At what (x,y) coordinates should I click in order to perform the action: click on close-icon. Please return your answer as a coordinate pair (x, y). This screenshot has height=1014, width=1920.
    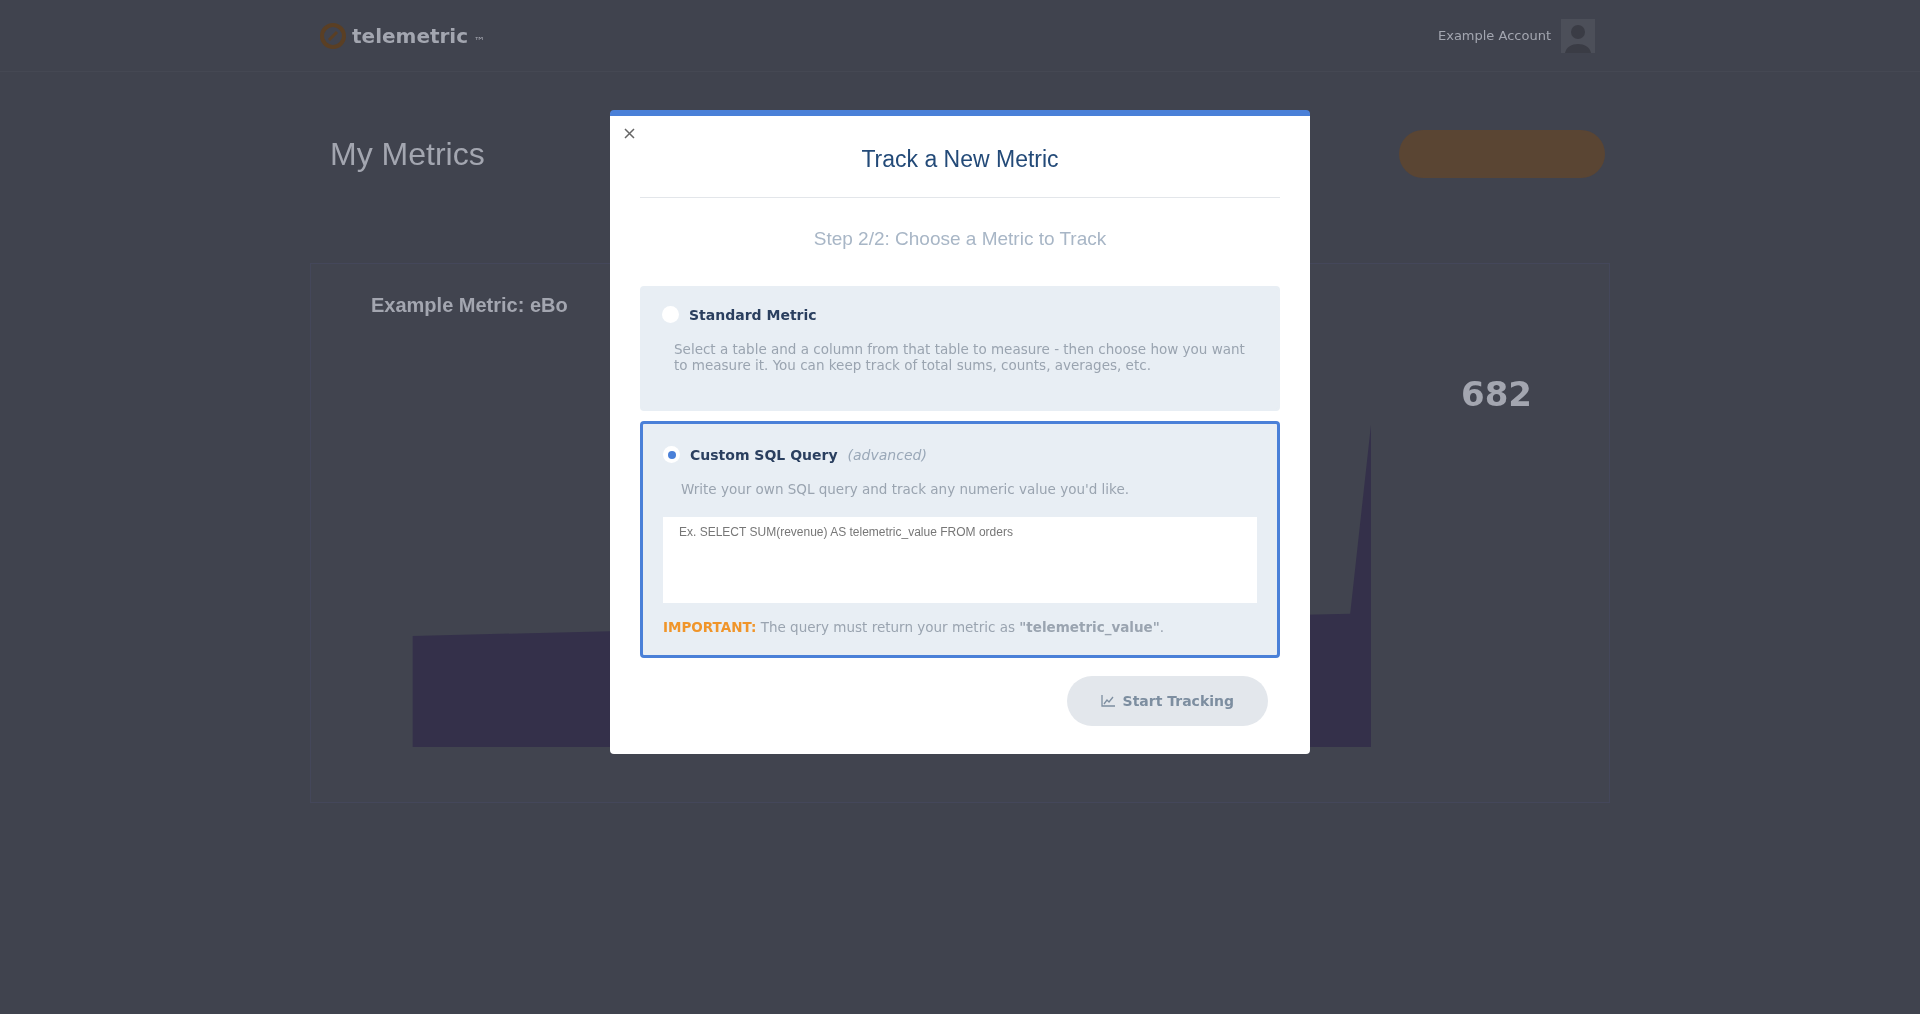
    Looking at the image, I should click on (629, 133).